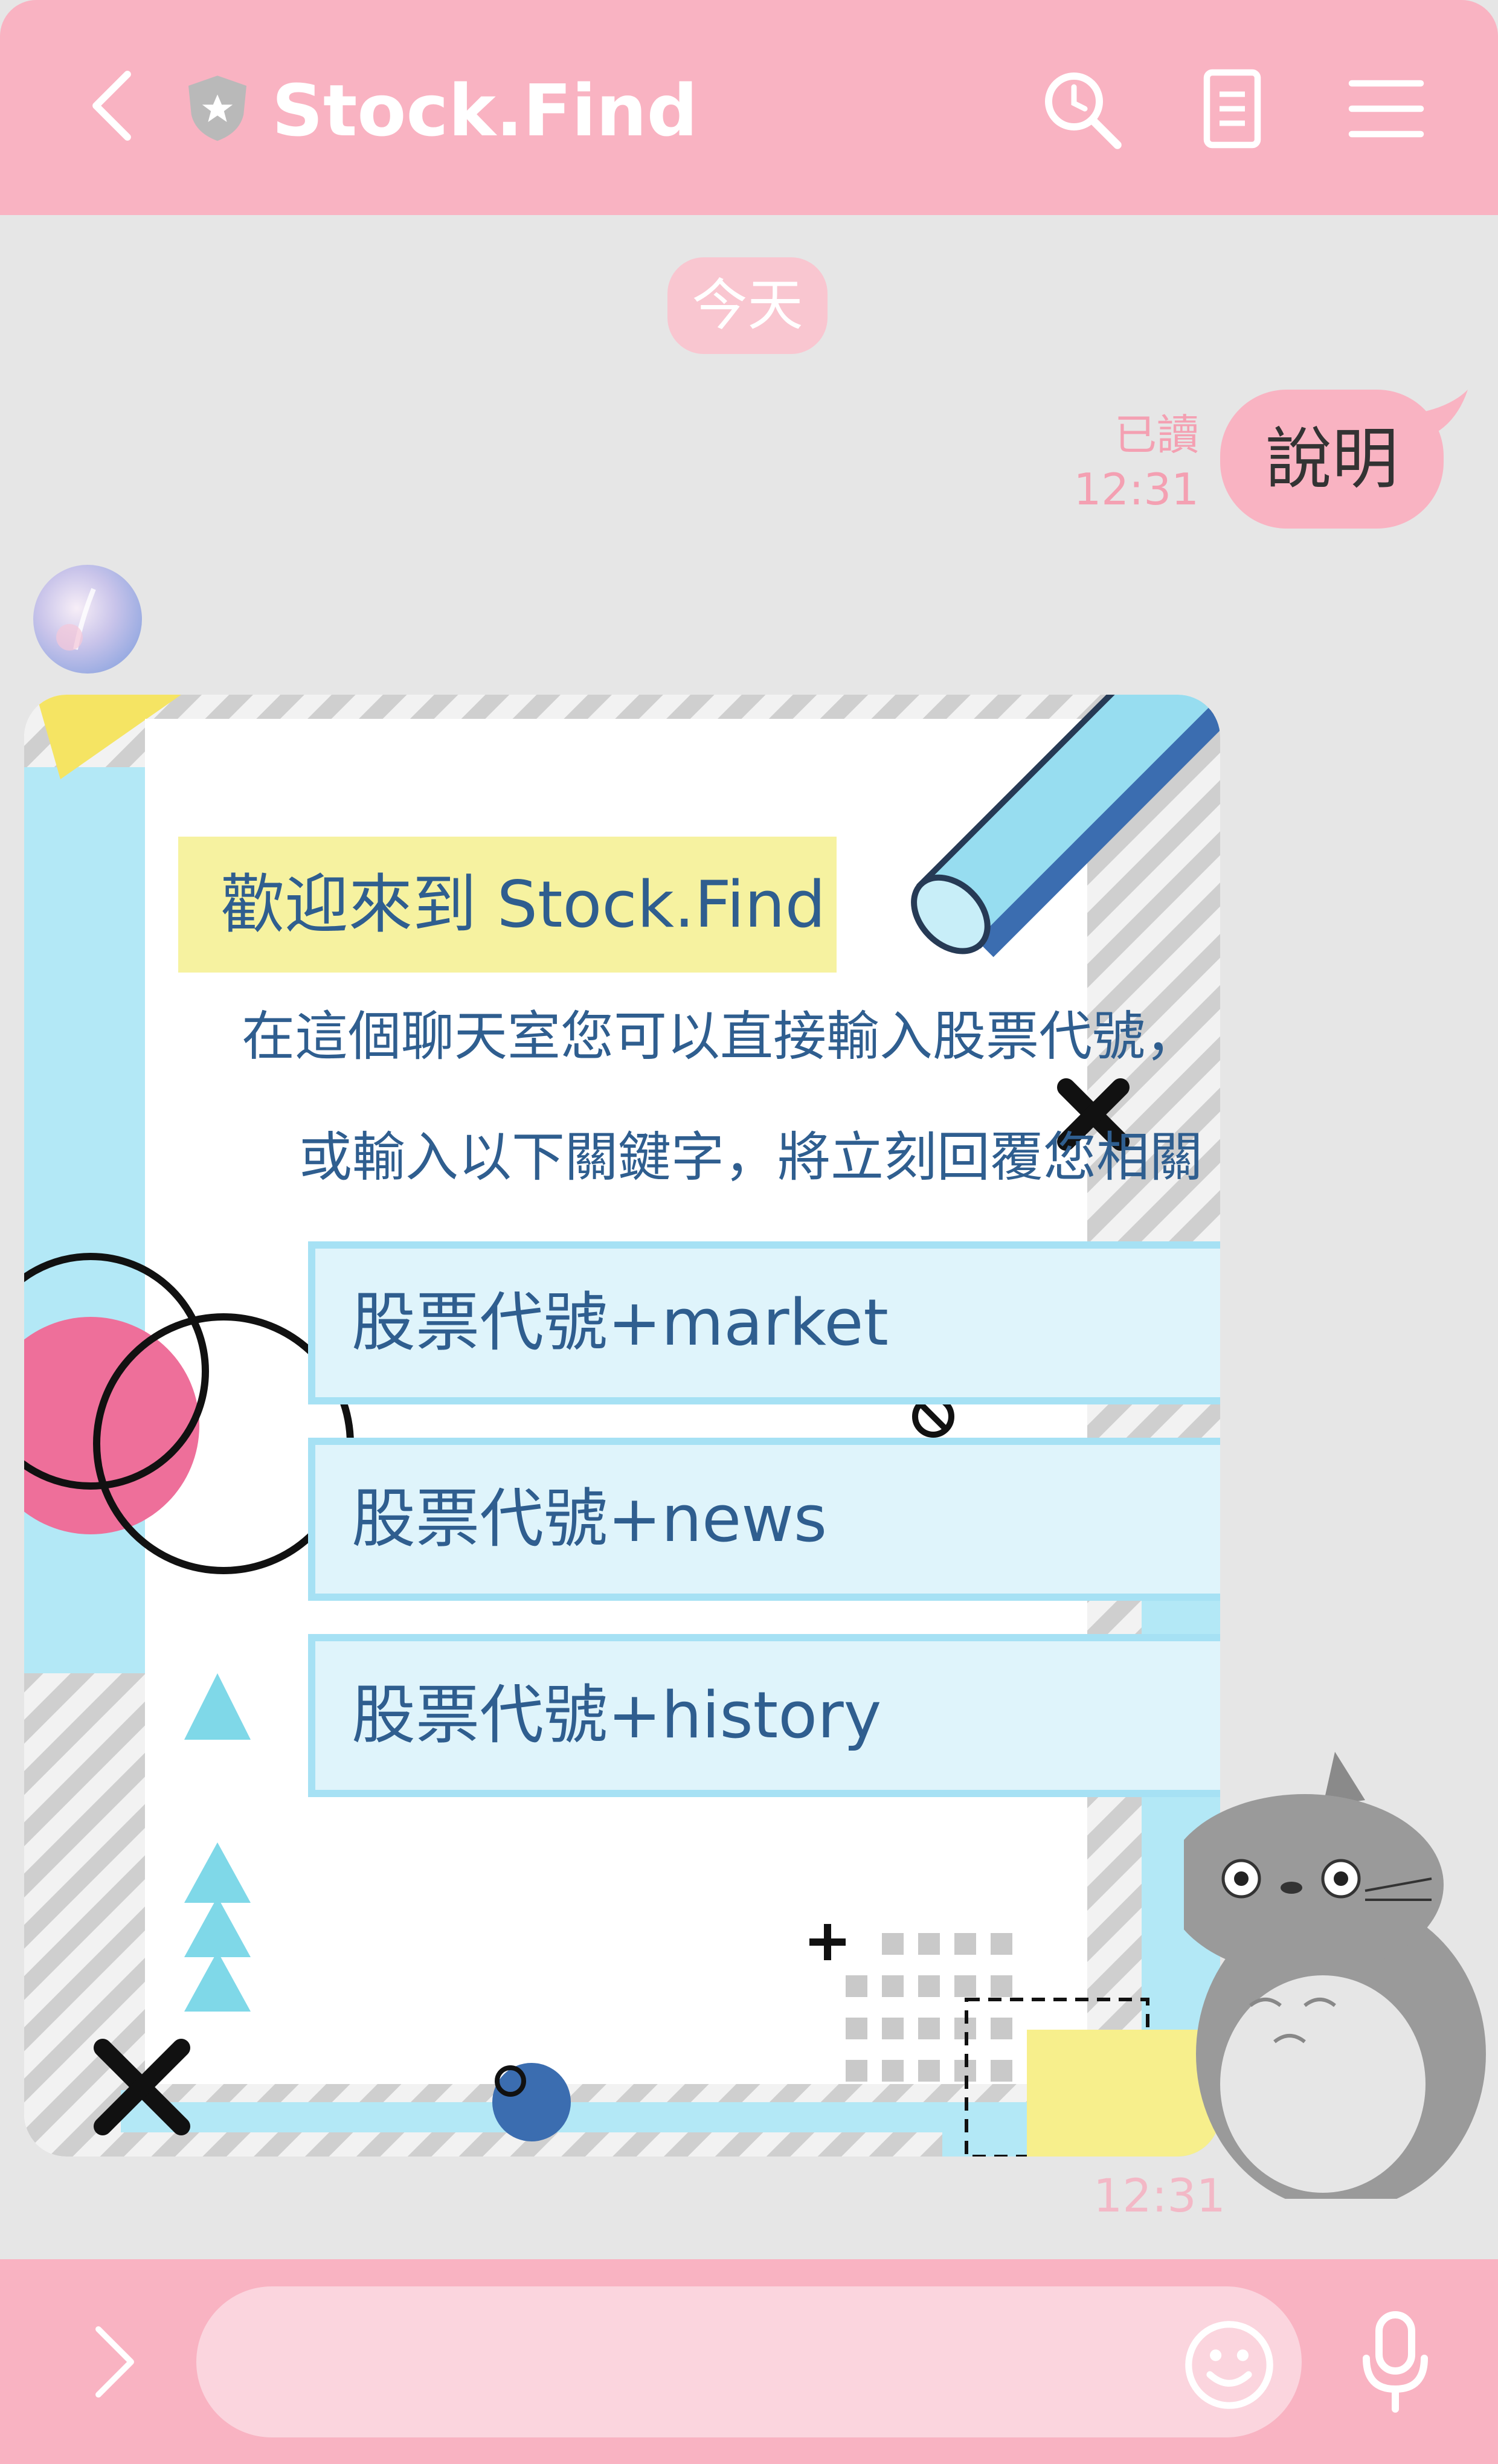  Describe the element at coordinates (1331, 459) in the screenshot. I see `user-message-text: 說明` at that location.